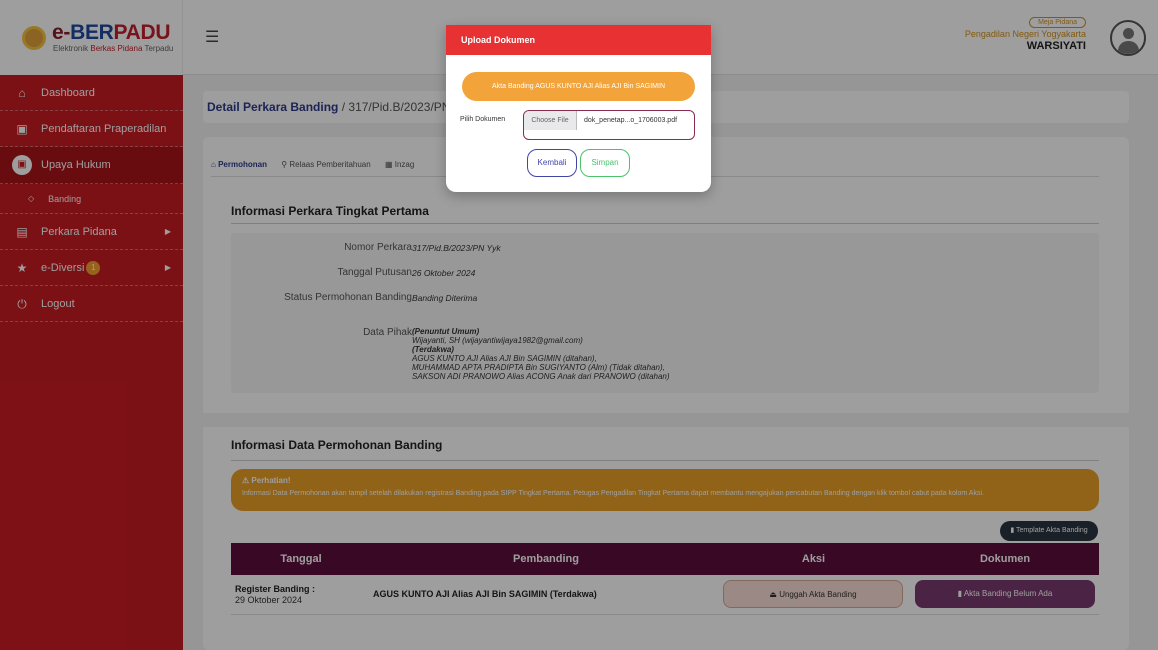  I want to click on kembali-button: Kembali, so click(552, 163).